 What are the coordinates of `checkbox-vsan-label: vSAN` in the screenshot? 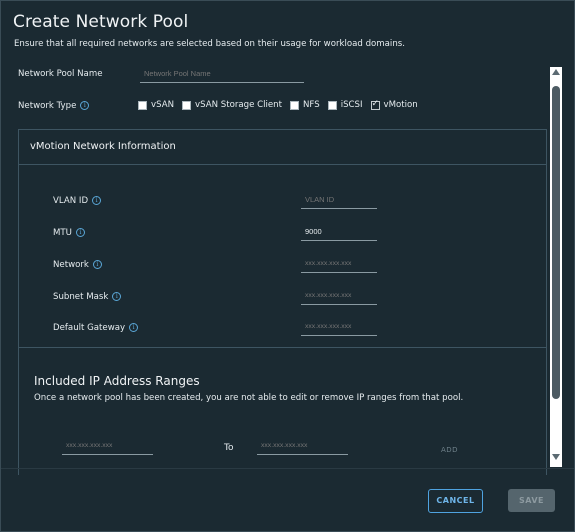 It's located at (163, 105).